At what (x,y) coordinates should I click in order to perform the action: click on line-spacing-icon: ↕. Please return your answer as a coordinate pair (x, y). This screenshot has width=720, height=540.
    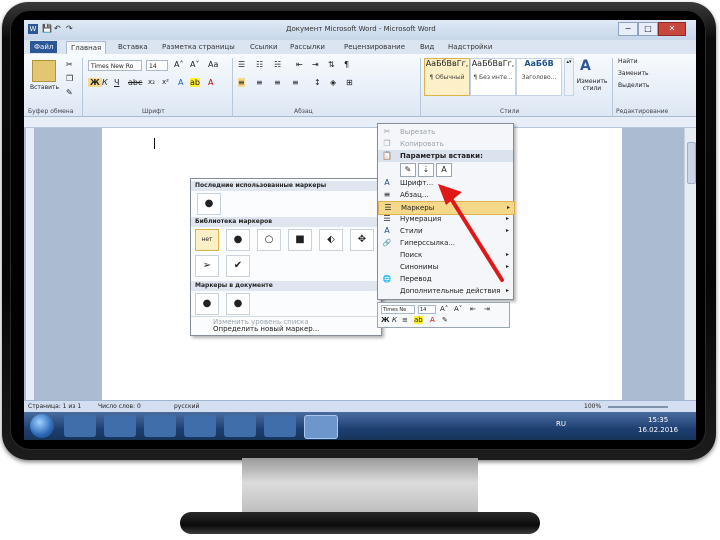
    Looking at the image, I should click on (317, 82).